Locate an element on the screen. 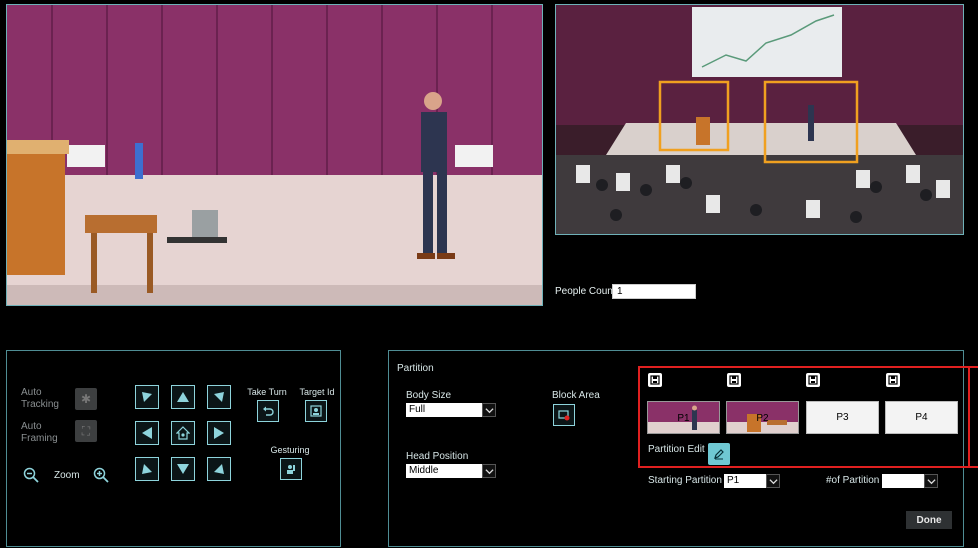  num-partition-label: #of Partition is located at coordinates (853, 480).